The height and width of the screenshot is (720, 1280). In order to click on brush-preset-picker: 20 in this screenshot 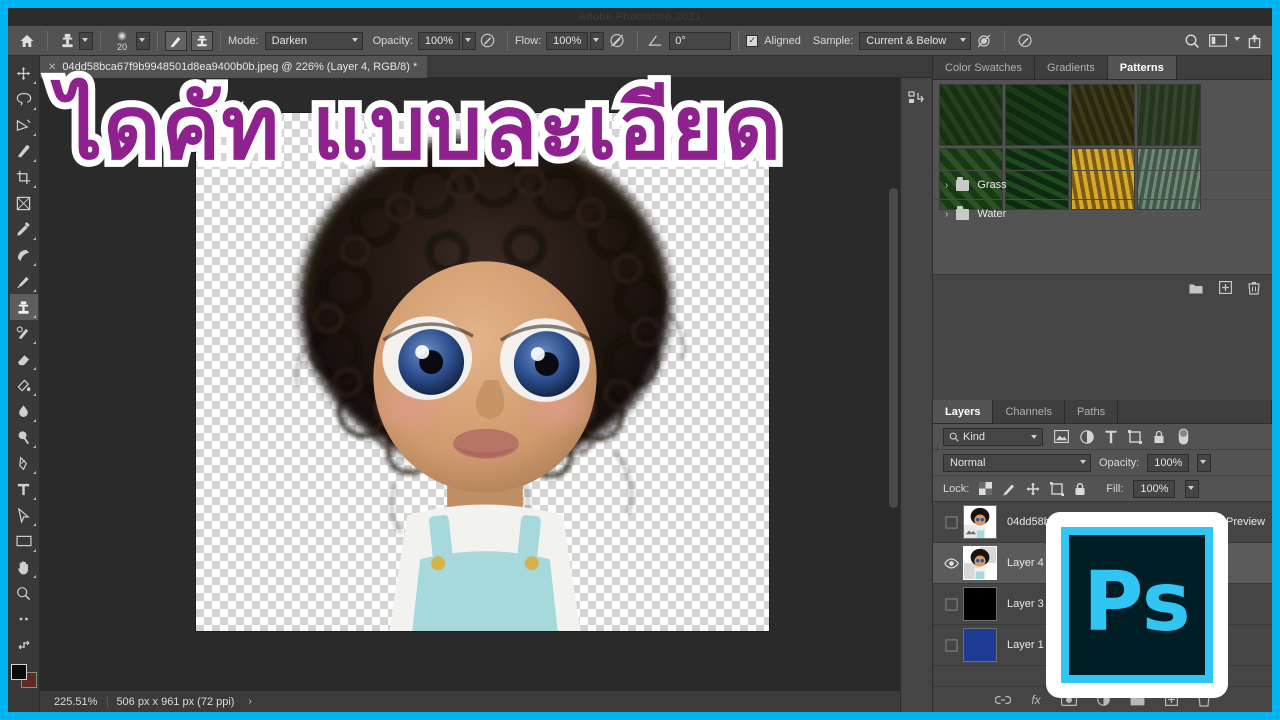, I will do `click(122, 40)`.